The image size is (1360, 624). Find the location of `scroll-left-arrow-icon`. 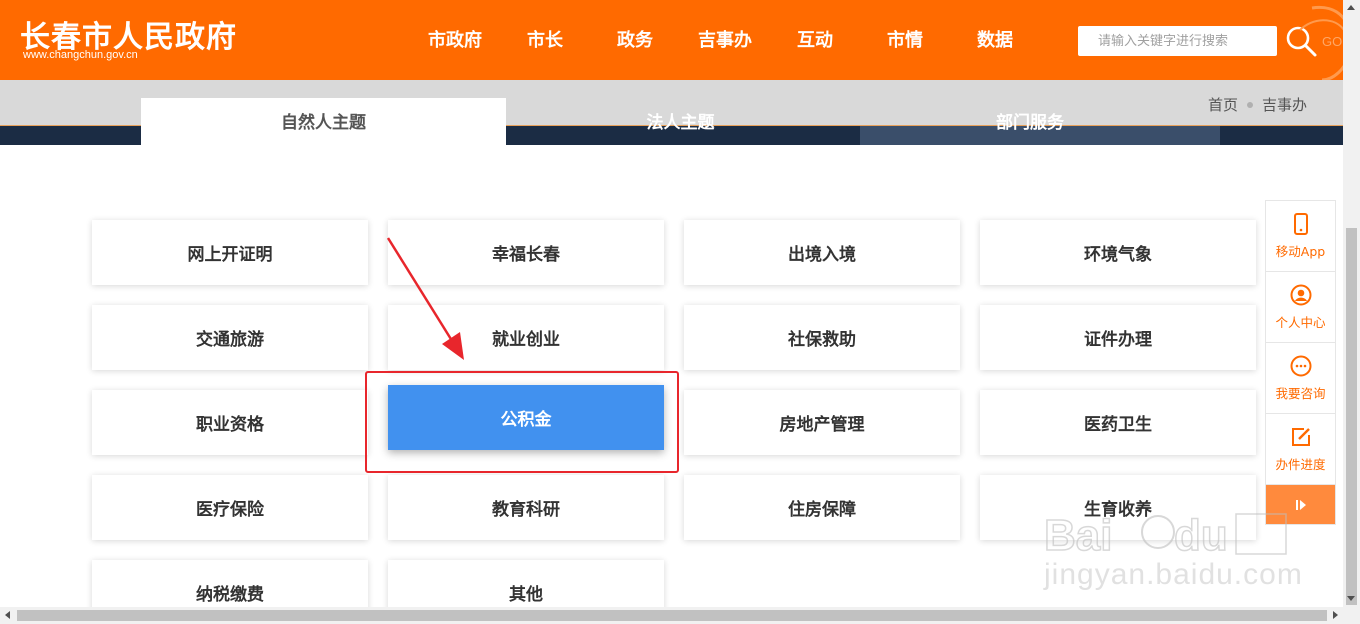

scroll-left-arrow-icon is located at coordinates (7, 615).